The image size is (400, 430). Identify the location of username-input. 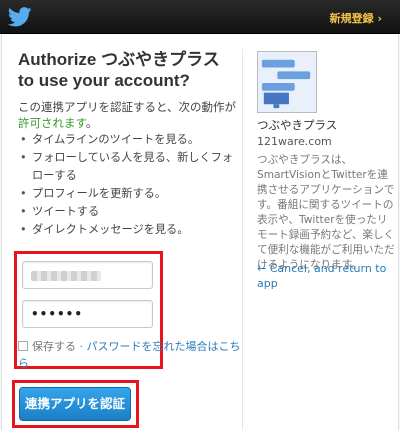
(87, 275).